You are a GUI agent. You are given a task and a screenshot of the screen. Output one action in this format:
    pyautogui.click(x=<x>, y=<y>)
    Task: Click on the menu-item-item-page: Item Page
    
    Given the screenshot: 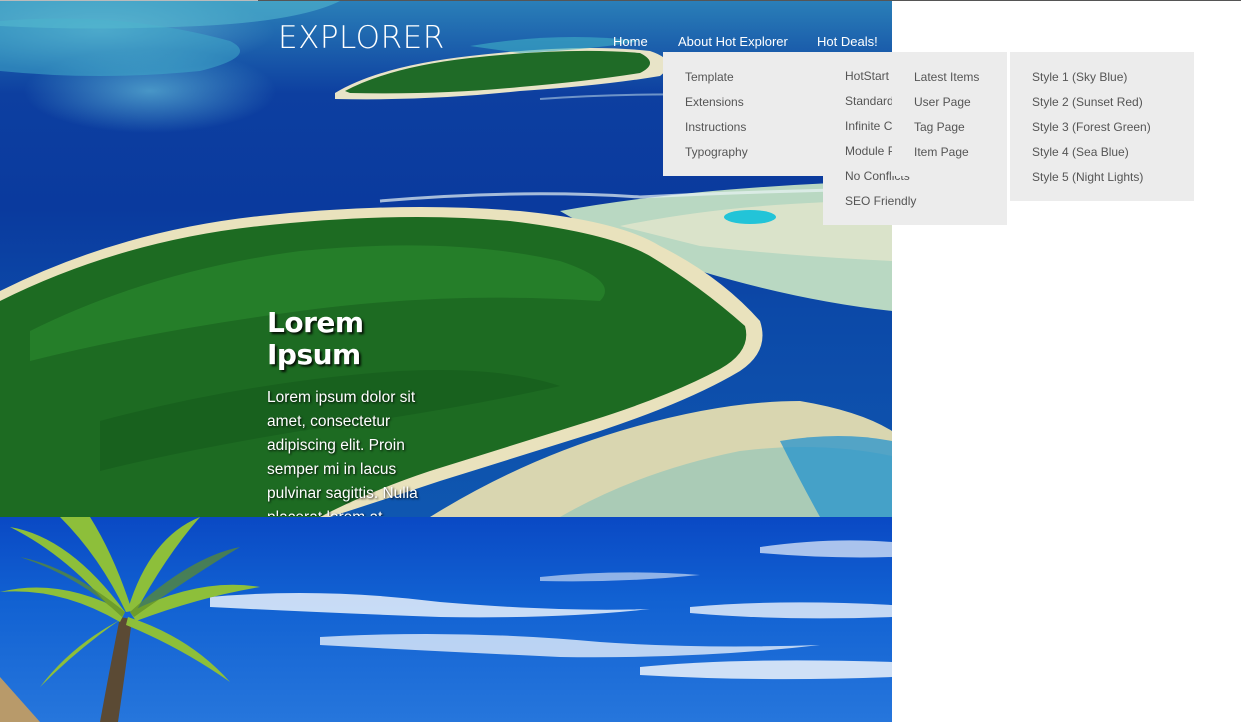 What is the action you would take?
    pyautogui.click(x=941, y=152)
    